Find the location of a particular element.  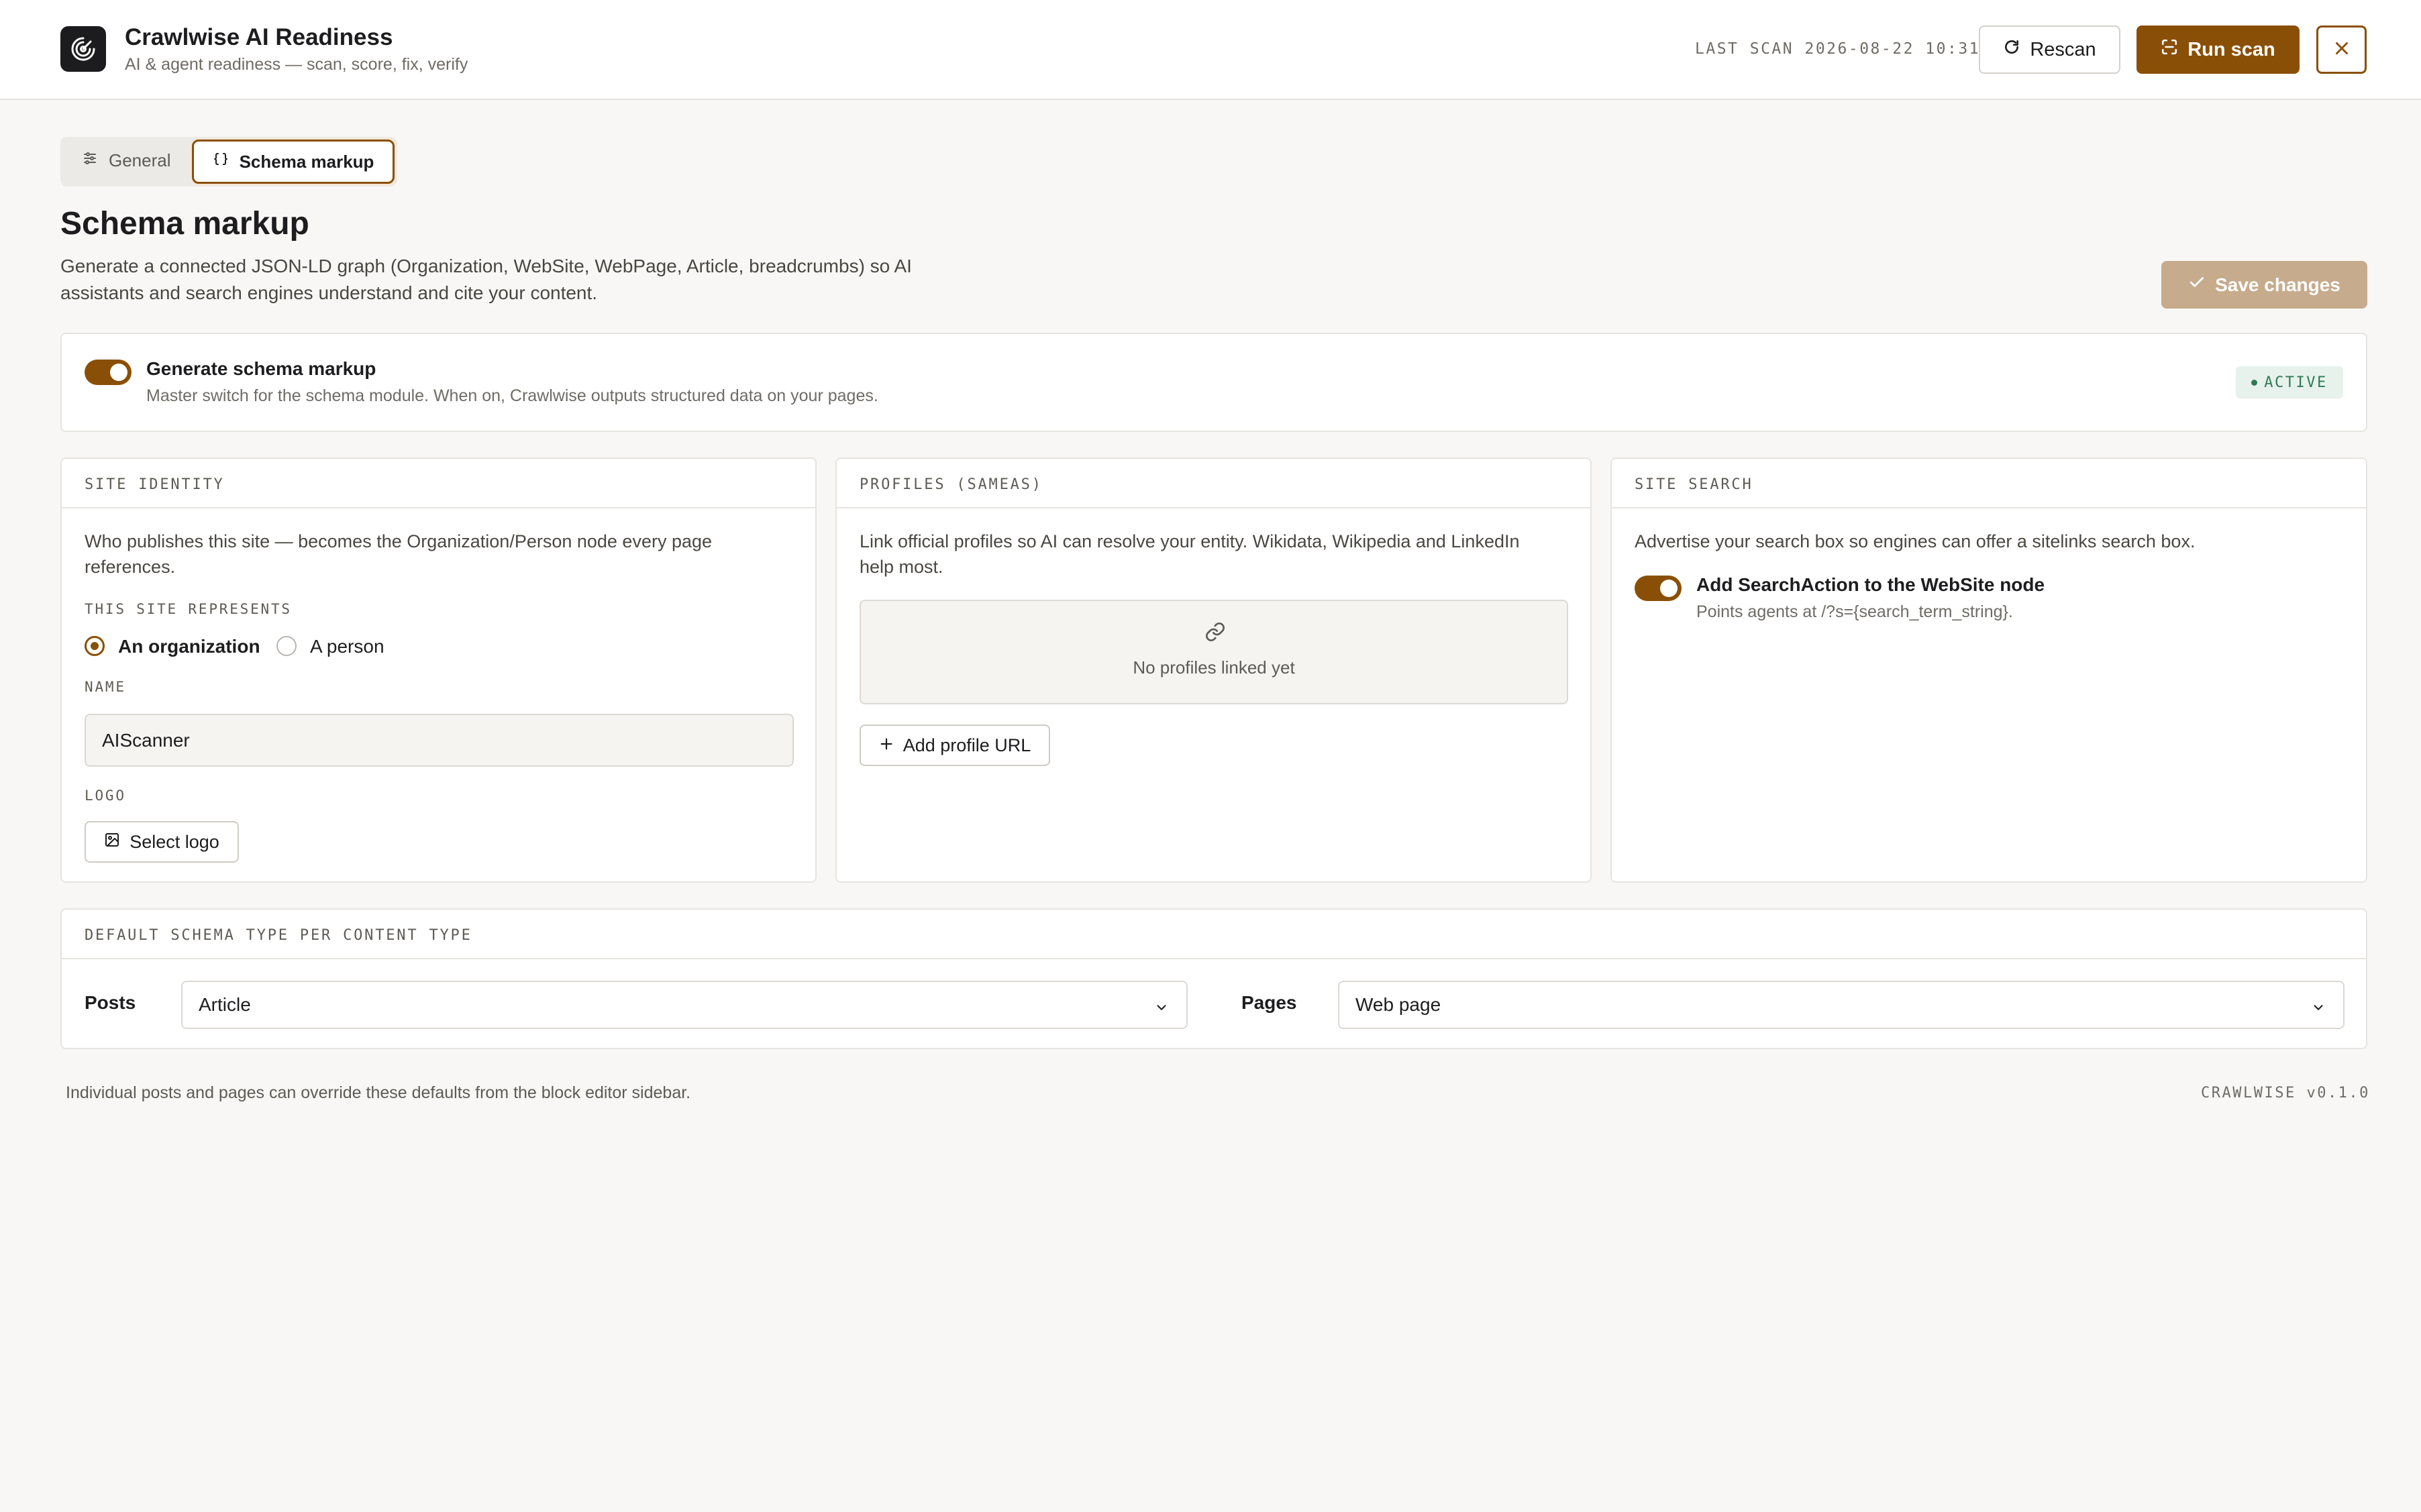

name-label: NAME is located at coordinates (105, 687).